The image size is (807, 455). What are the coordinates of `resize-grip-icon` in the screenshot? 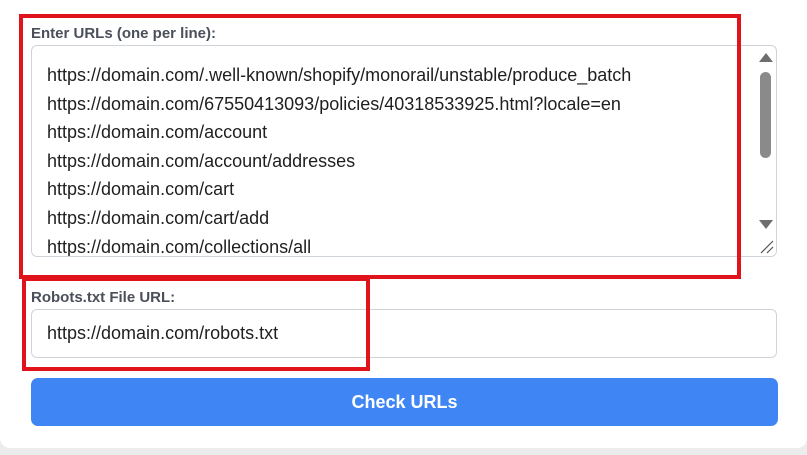 It's located at (764, 245).